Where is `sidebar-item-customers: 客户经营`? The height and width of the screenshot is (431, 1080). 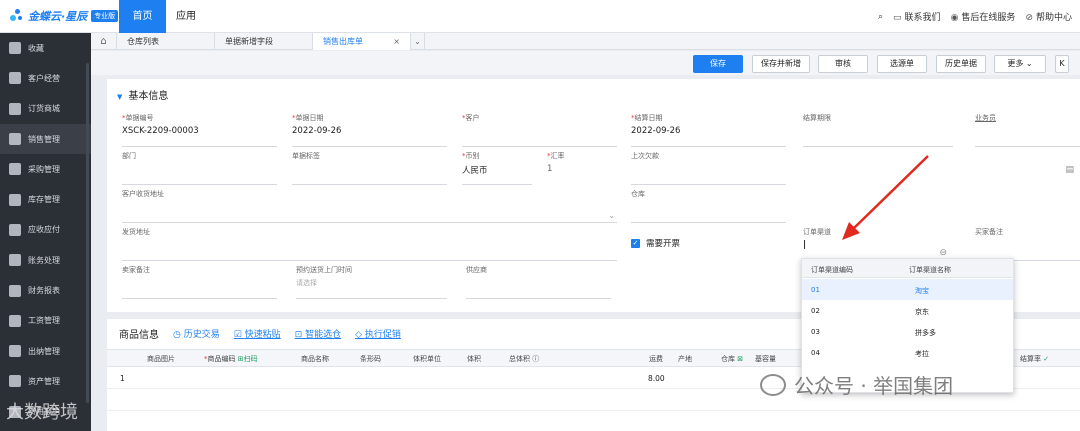
sidebar-item-customers: 客户经营 is located at coordinates (45, 78).